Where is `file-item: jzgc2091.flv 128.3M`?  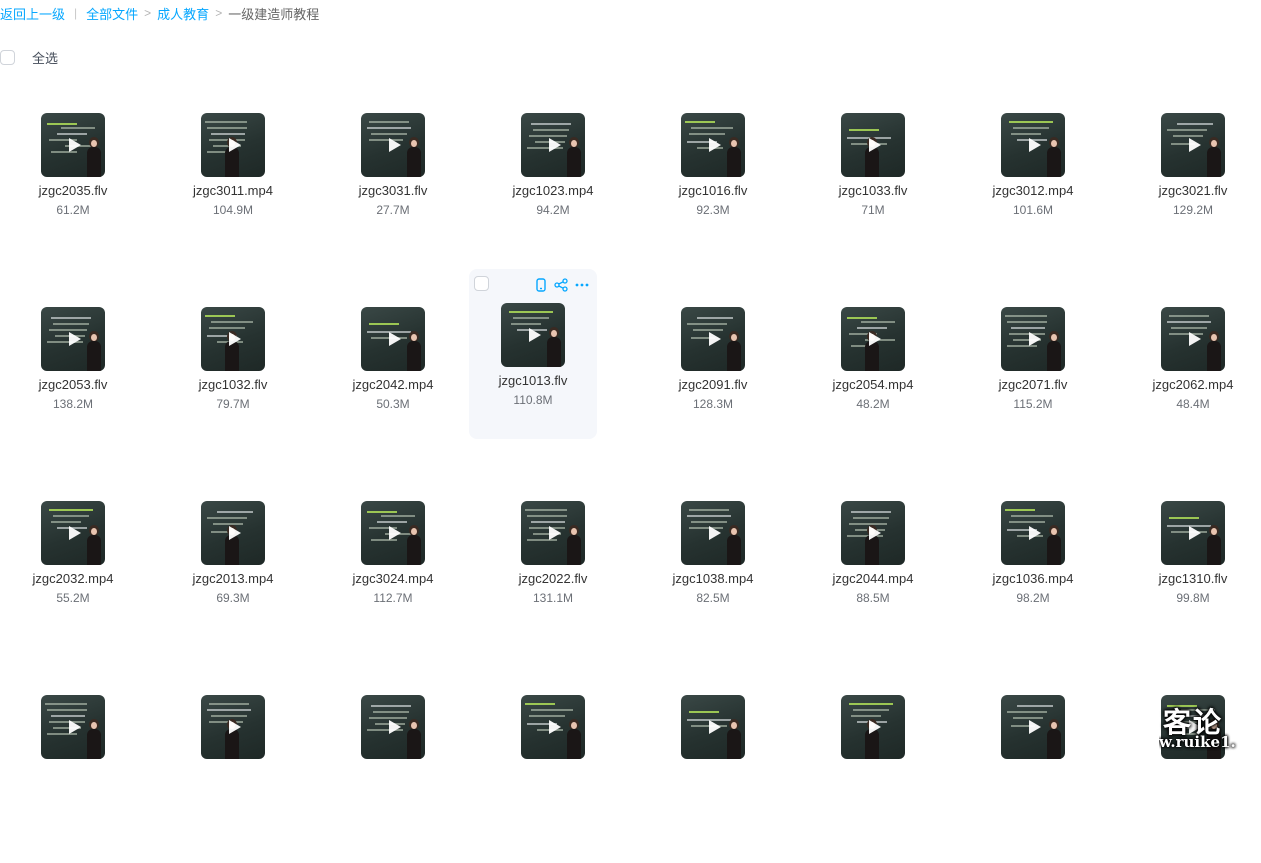
file-item: jzgc2091.flv 128.3M is located at coordinates (713, 389).